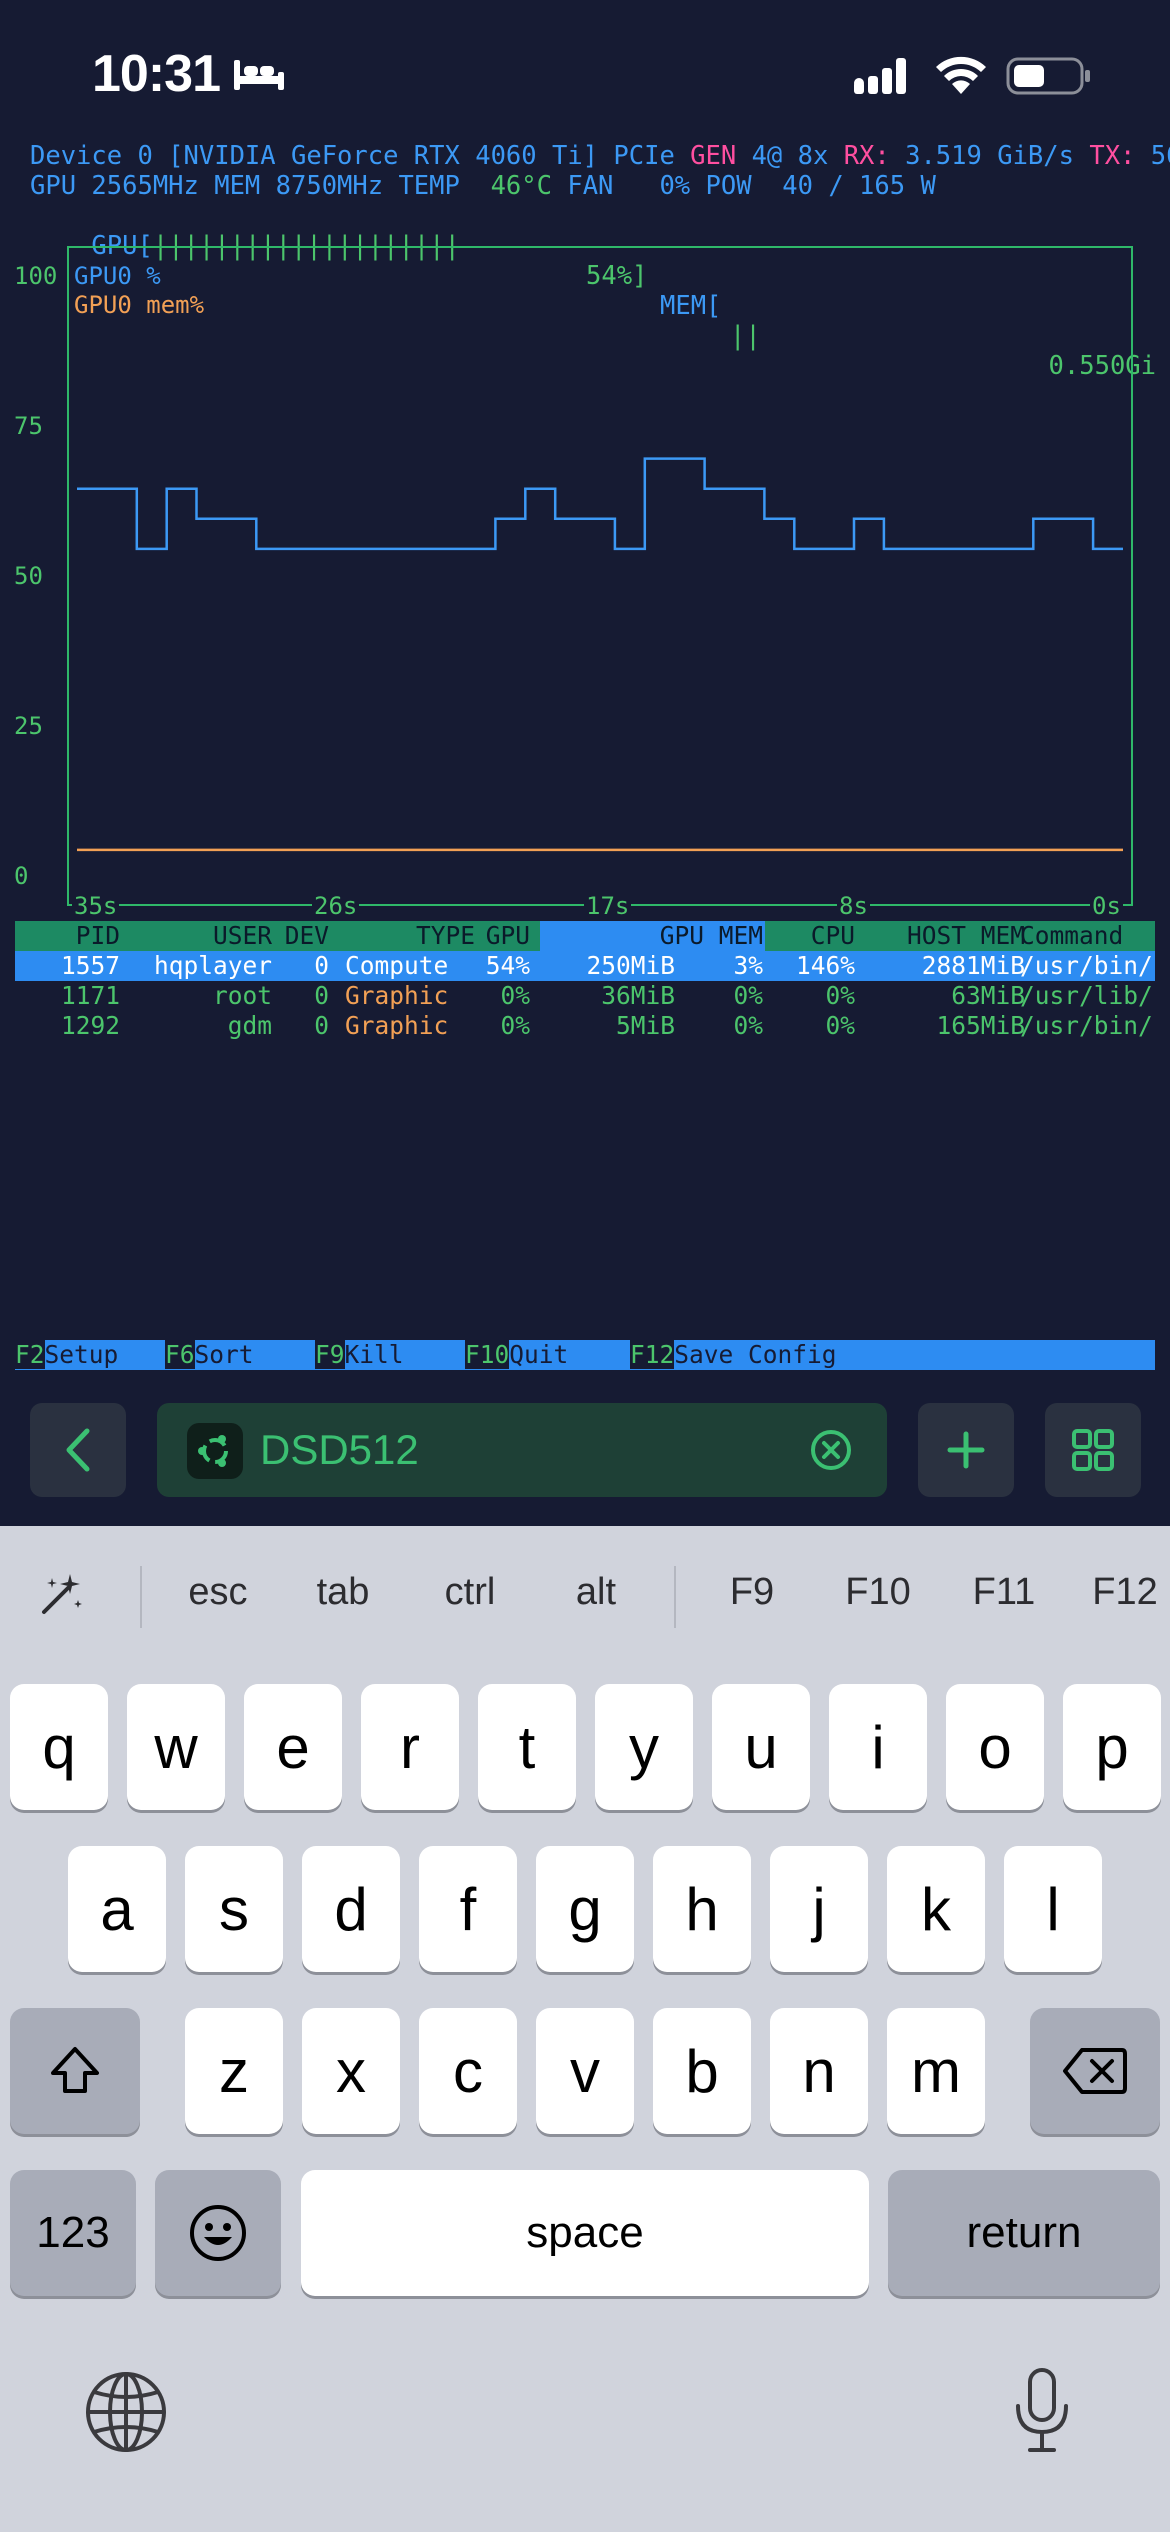 The image size is (1170, 2532). What do you see at coordinates (1048, 76) in the screenshot?
I see `battery-icon` at bounding box center [1048, 76].